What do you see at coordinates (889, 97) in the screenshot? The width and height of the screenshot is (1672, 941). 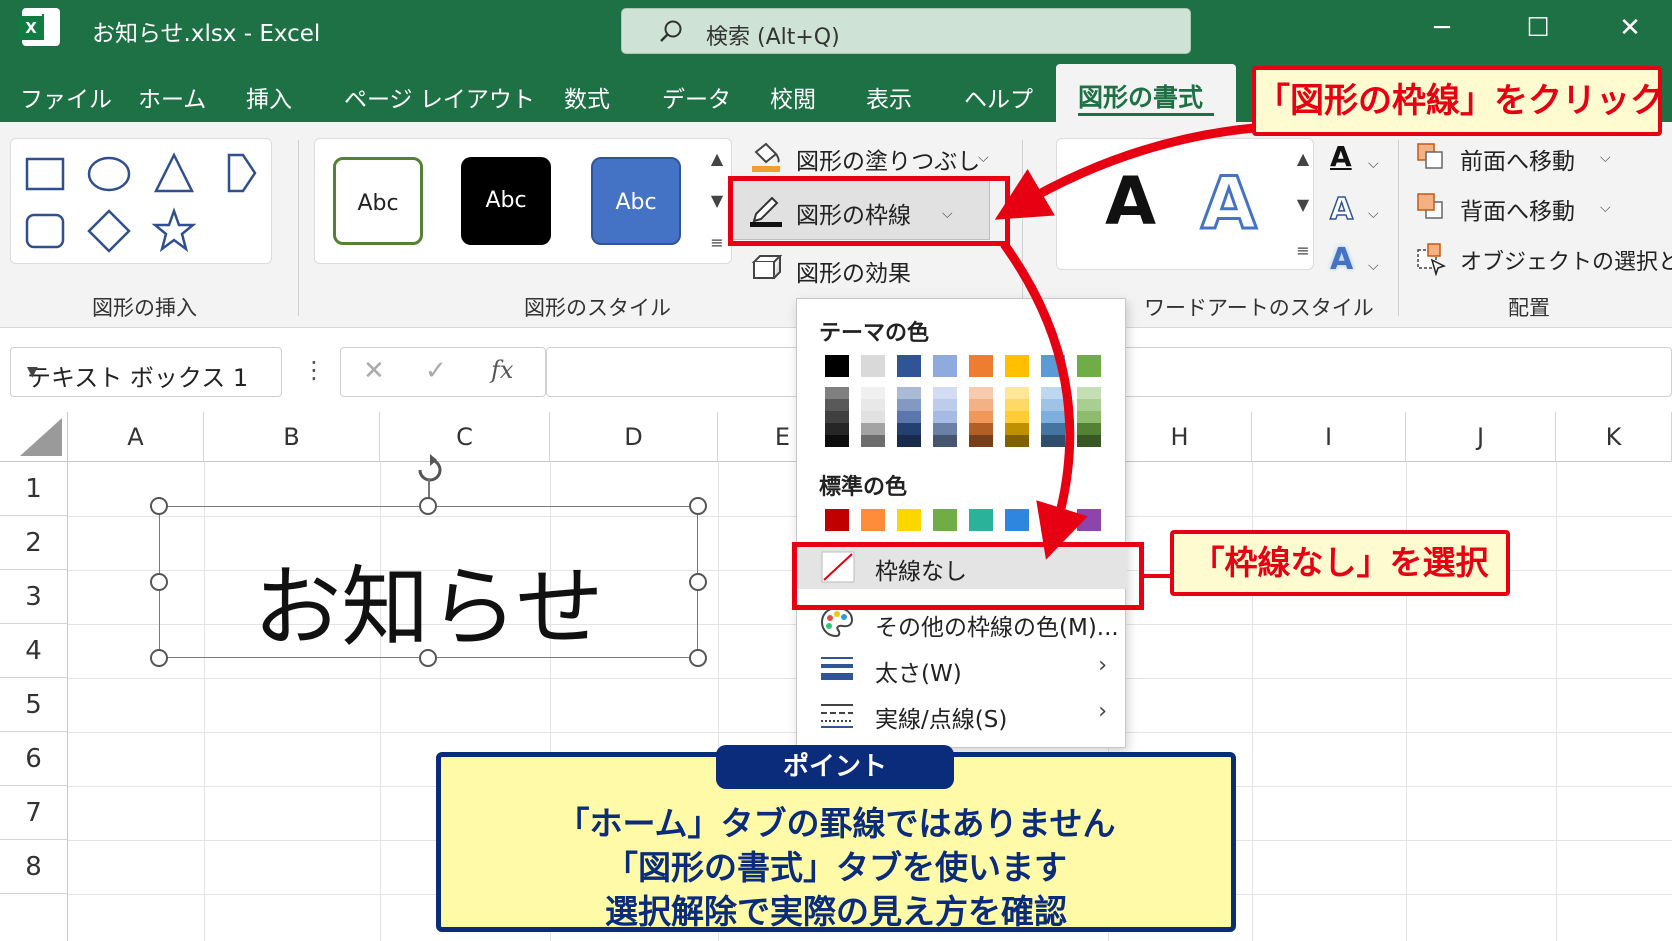 I see `tab-view: 表示` at bounding box center [889, 97].